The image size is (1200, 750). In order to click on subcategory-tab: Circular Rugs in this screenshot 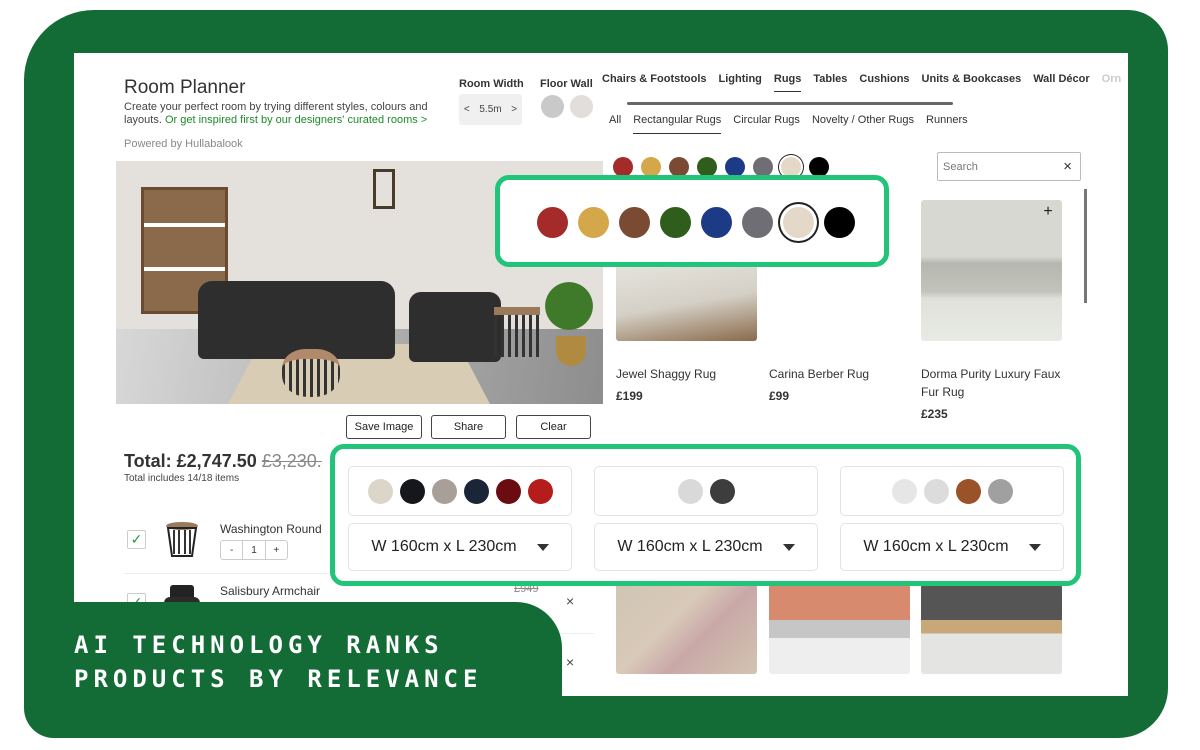, I will do `click(766, 124)`.